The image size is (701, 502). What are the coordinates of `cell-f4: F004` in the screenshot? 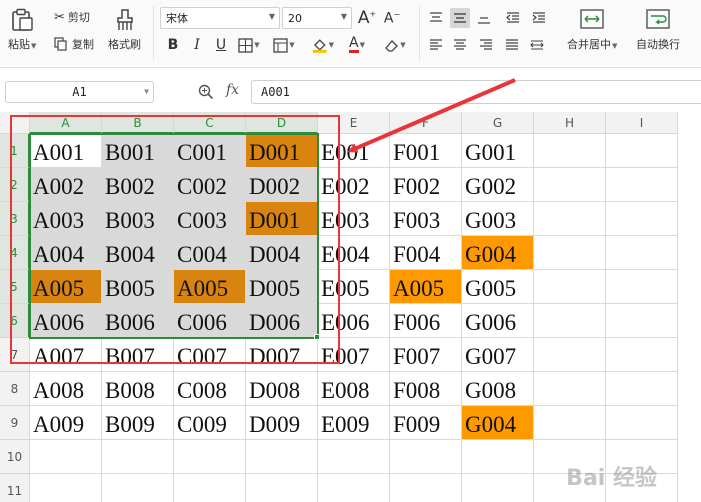 It's located at (426, 253).